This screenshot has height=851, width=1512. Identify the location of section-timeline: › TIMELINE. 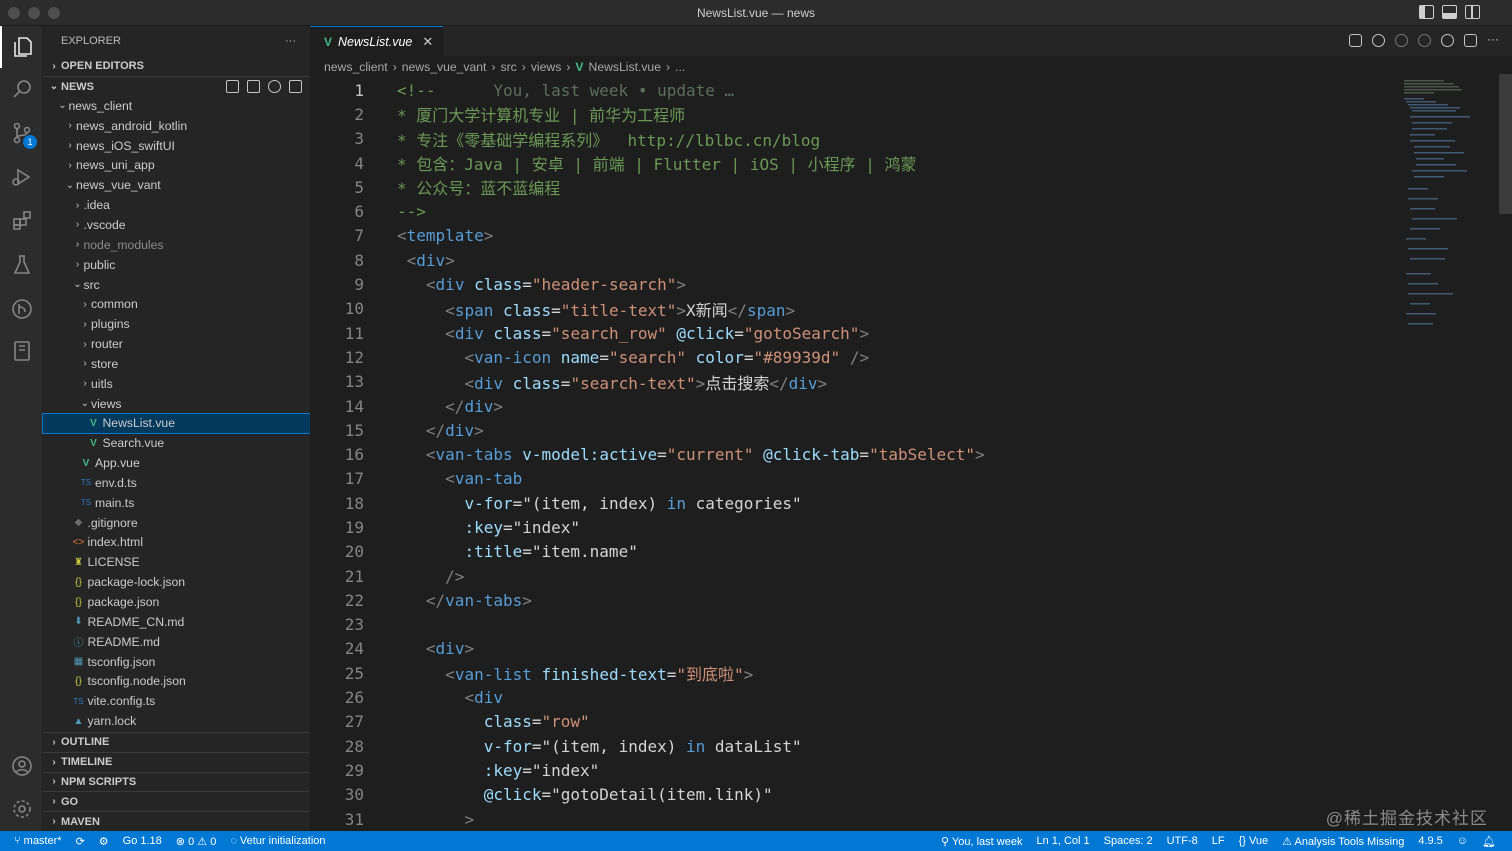
(176, 761).